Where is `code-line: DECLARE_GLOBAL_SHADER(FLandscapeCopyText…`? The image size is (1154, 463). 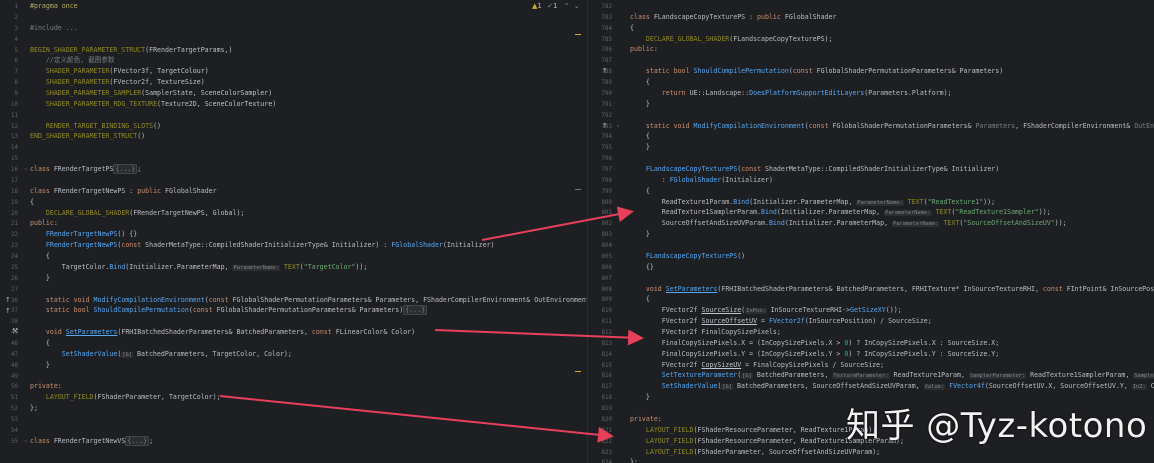 code-line: DECLARE_GLOBAL_SHADER(FLandscapeCopyText… is located at coordinates (731, 39).